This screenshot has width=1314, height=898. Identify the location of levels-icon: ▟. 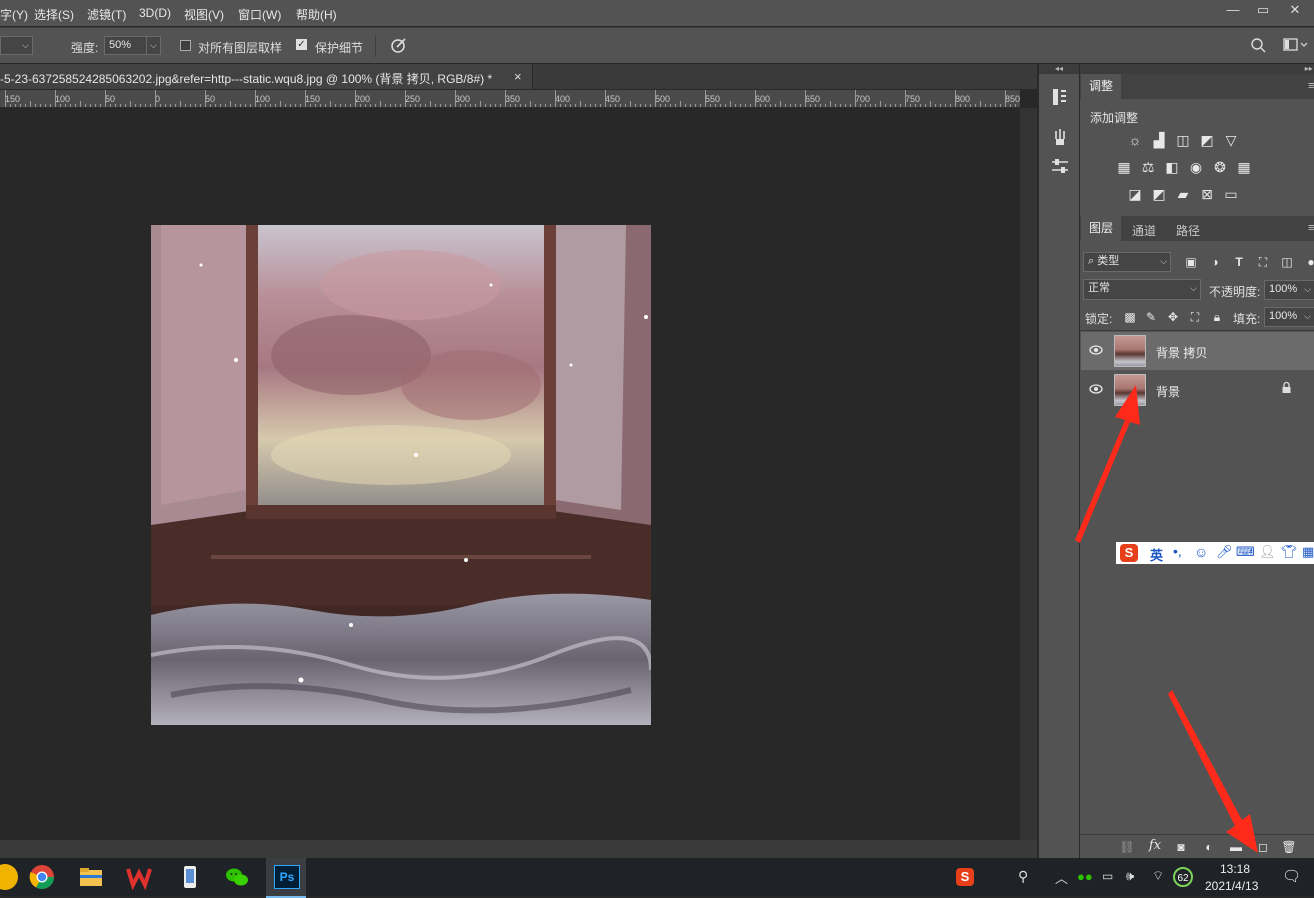
(1159, 140).